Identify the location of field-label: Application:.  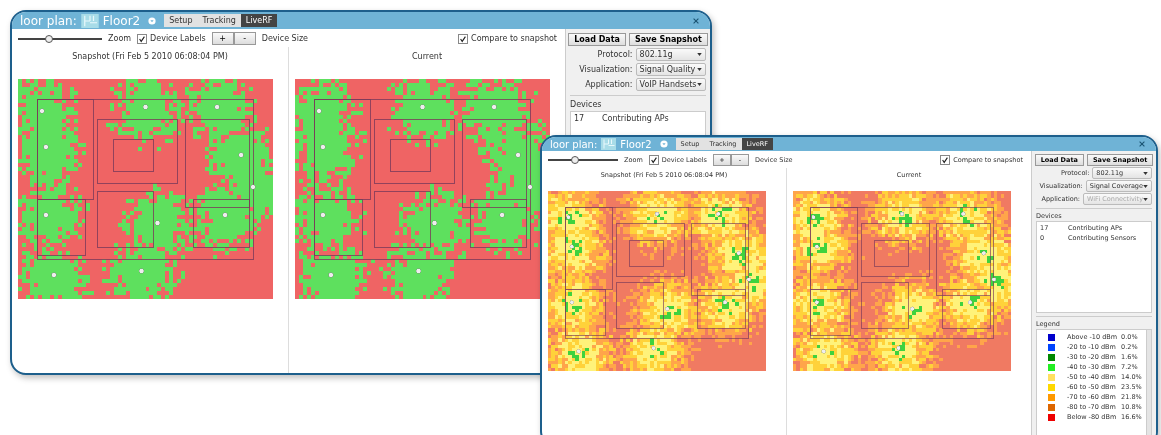
(608, 84).